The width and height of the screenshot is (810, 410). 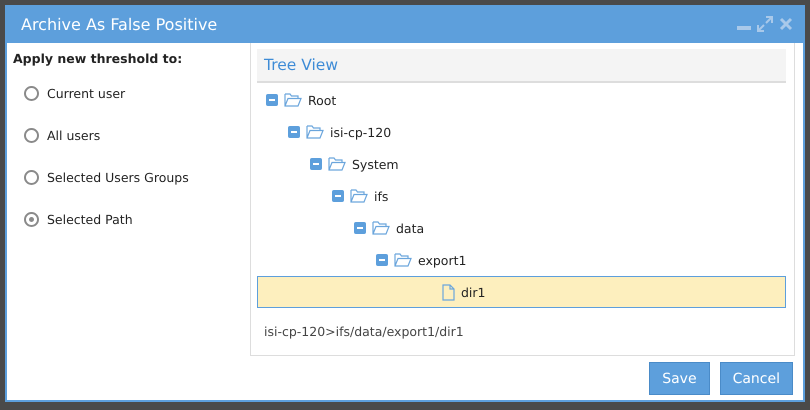 I want to click on tree-node: ifs, so click(x=521, y=196).